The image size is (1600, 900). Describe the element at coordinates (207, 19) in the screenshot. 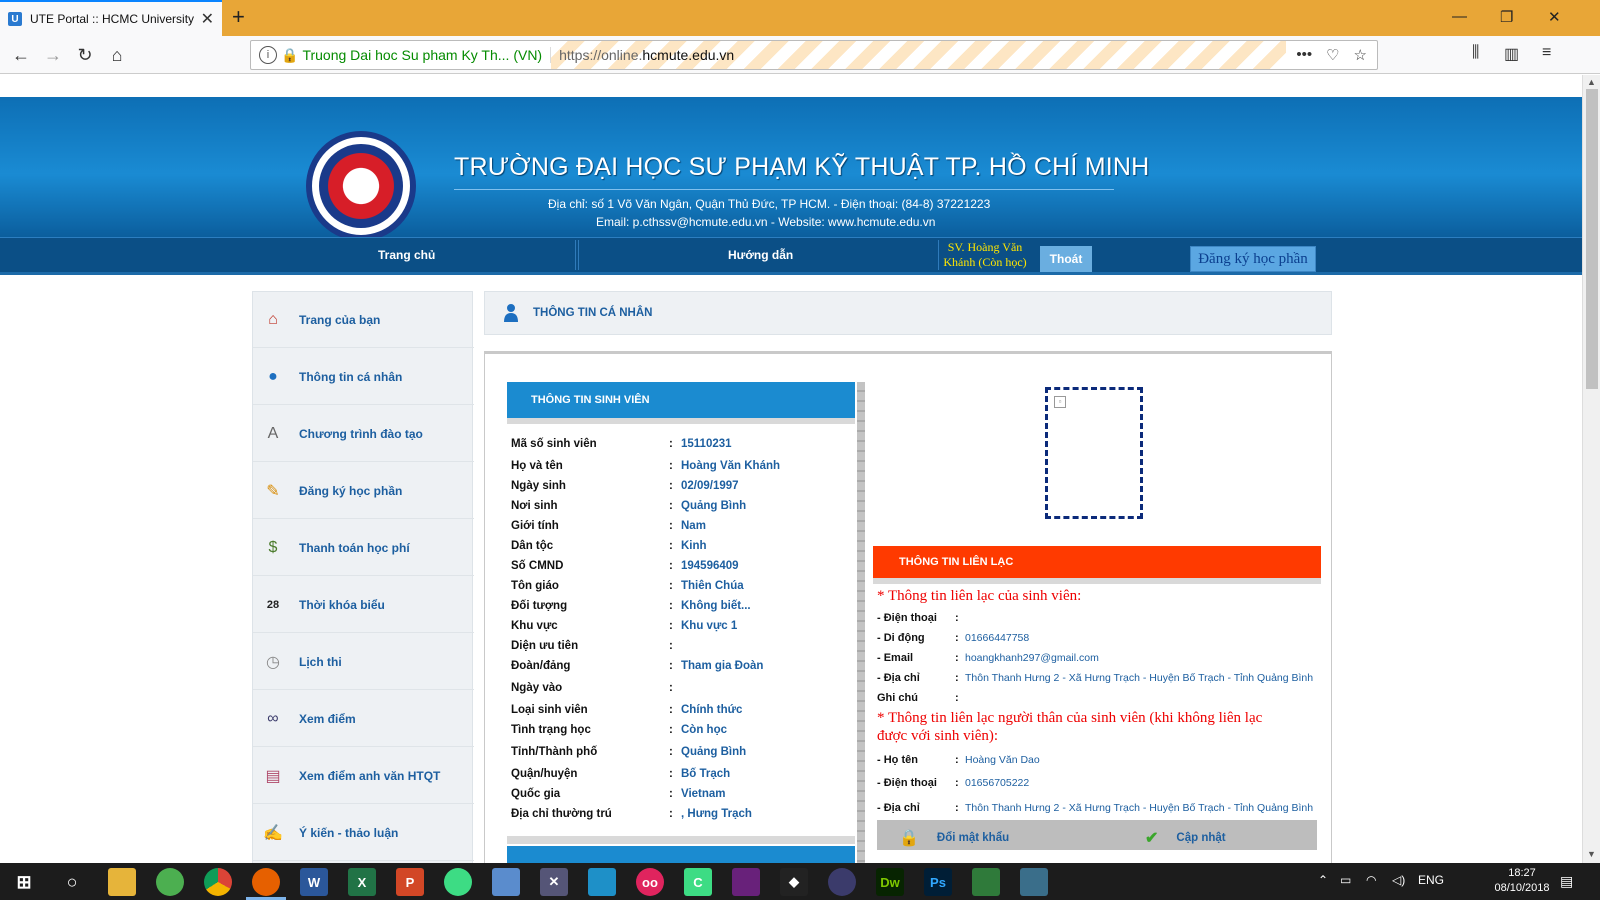

I see `close-tab-icon: ✕` at that location.